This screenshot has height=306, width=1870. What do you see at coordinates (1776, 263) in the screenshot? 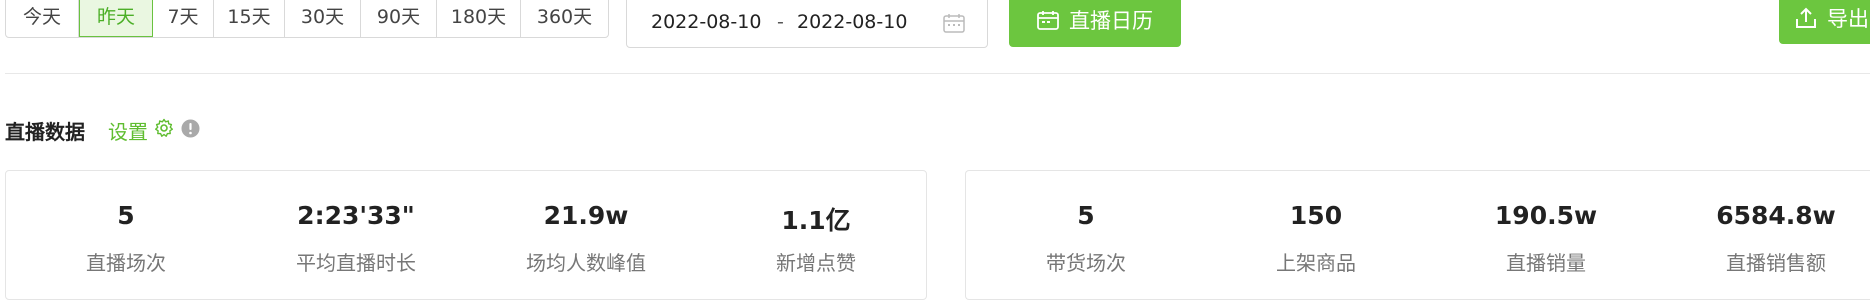
I see `stat-label: 直播销售额` at bounding box center [1776, 263].